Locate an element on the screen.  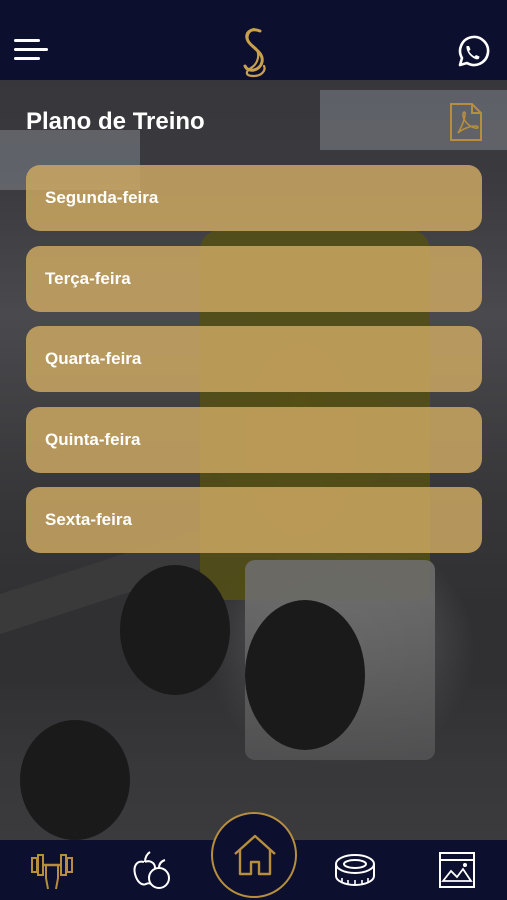
home-button is located at coordinates (254, 855).